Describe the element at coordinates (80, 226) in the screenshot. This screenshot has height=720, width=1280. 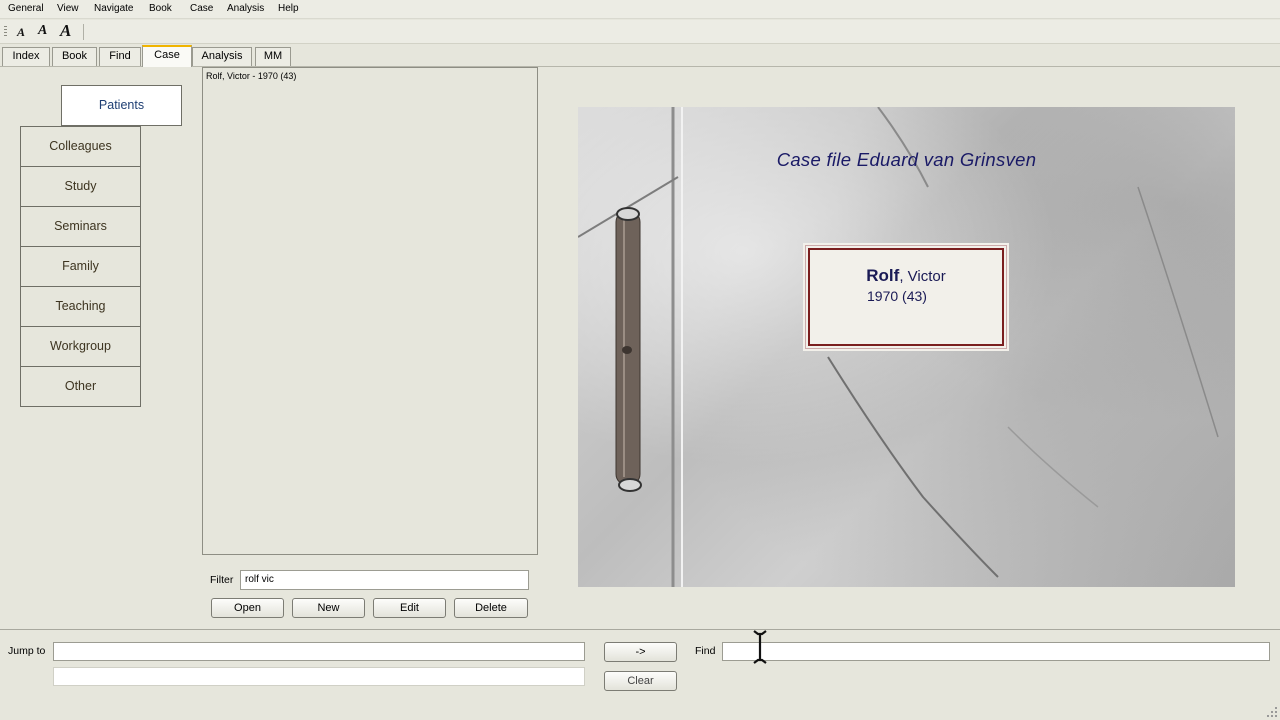
I see `category-seminars: Seminars` at that location.